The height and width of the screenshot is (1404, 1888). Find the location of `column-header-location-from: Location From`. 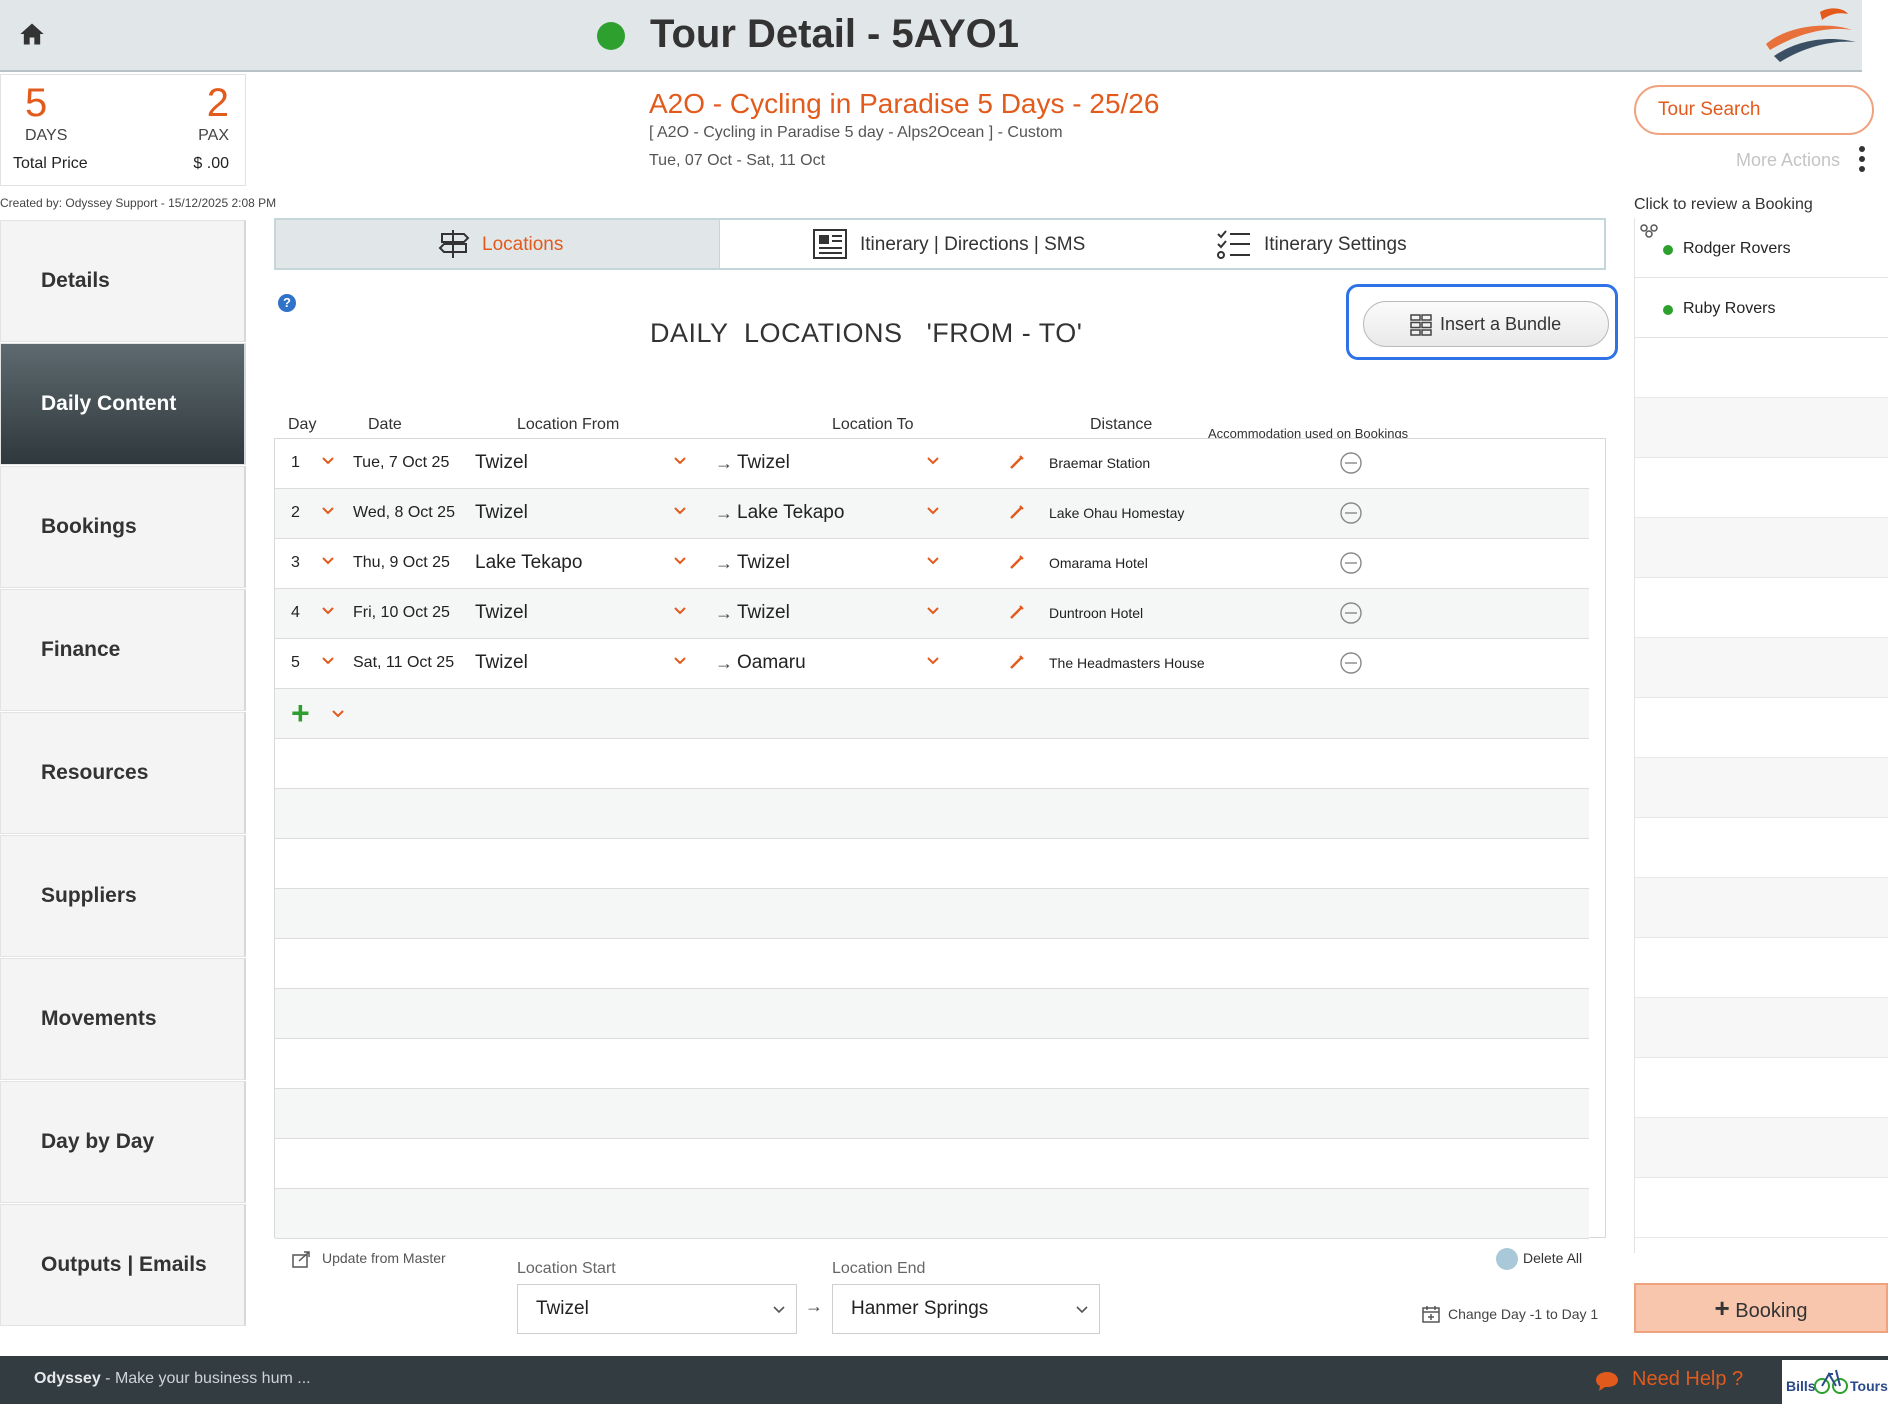

column-header-location-from: Location From is located at coordinates (568, 424).